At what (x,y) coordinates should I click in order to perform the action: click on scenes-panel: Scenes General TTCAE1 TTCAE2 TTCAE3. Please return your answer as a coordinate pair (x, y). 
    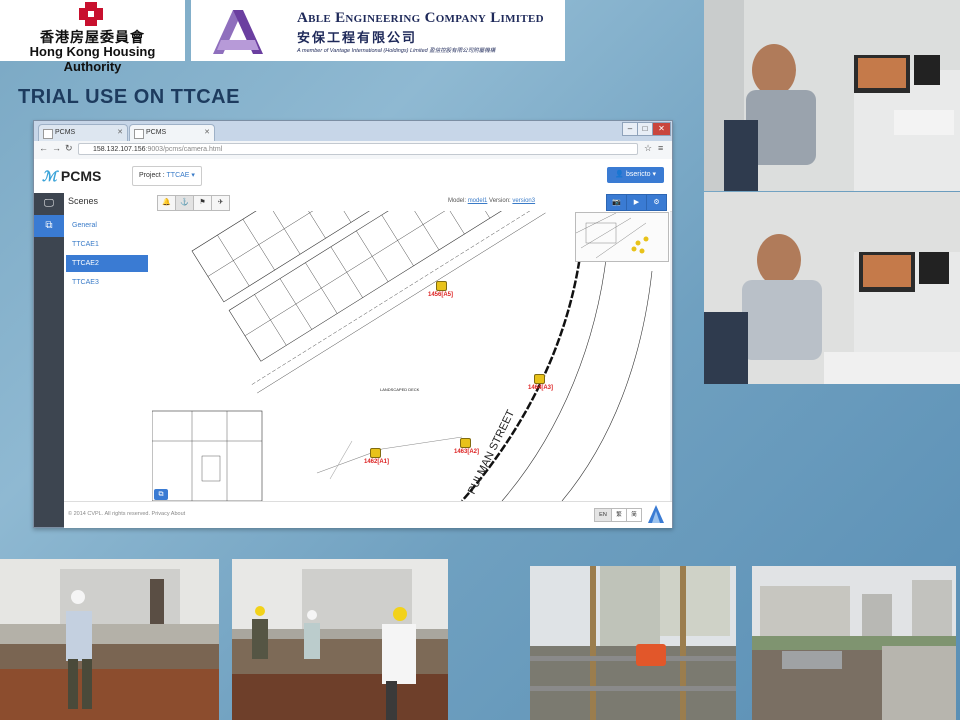
    Looking at the image, I should click on (108, 347).